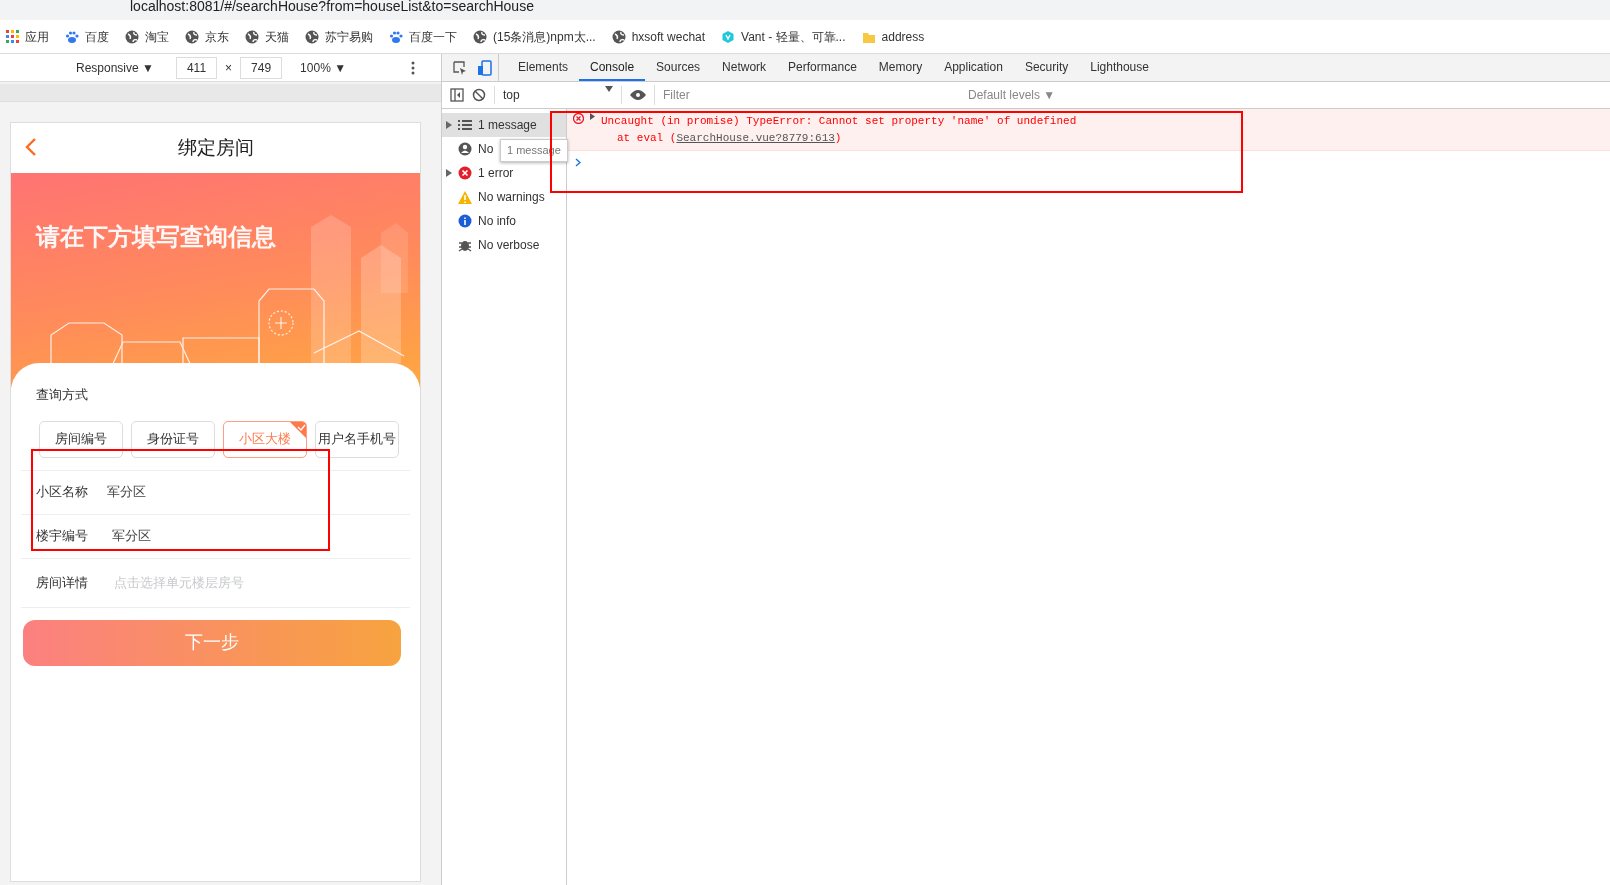 This screenshot has height=885, width=1610. What do you see at coordinates (658, 36) in the screenshot?
I see `bookmark-link: hxsoft wechat` at bounding box center [658, 36].